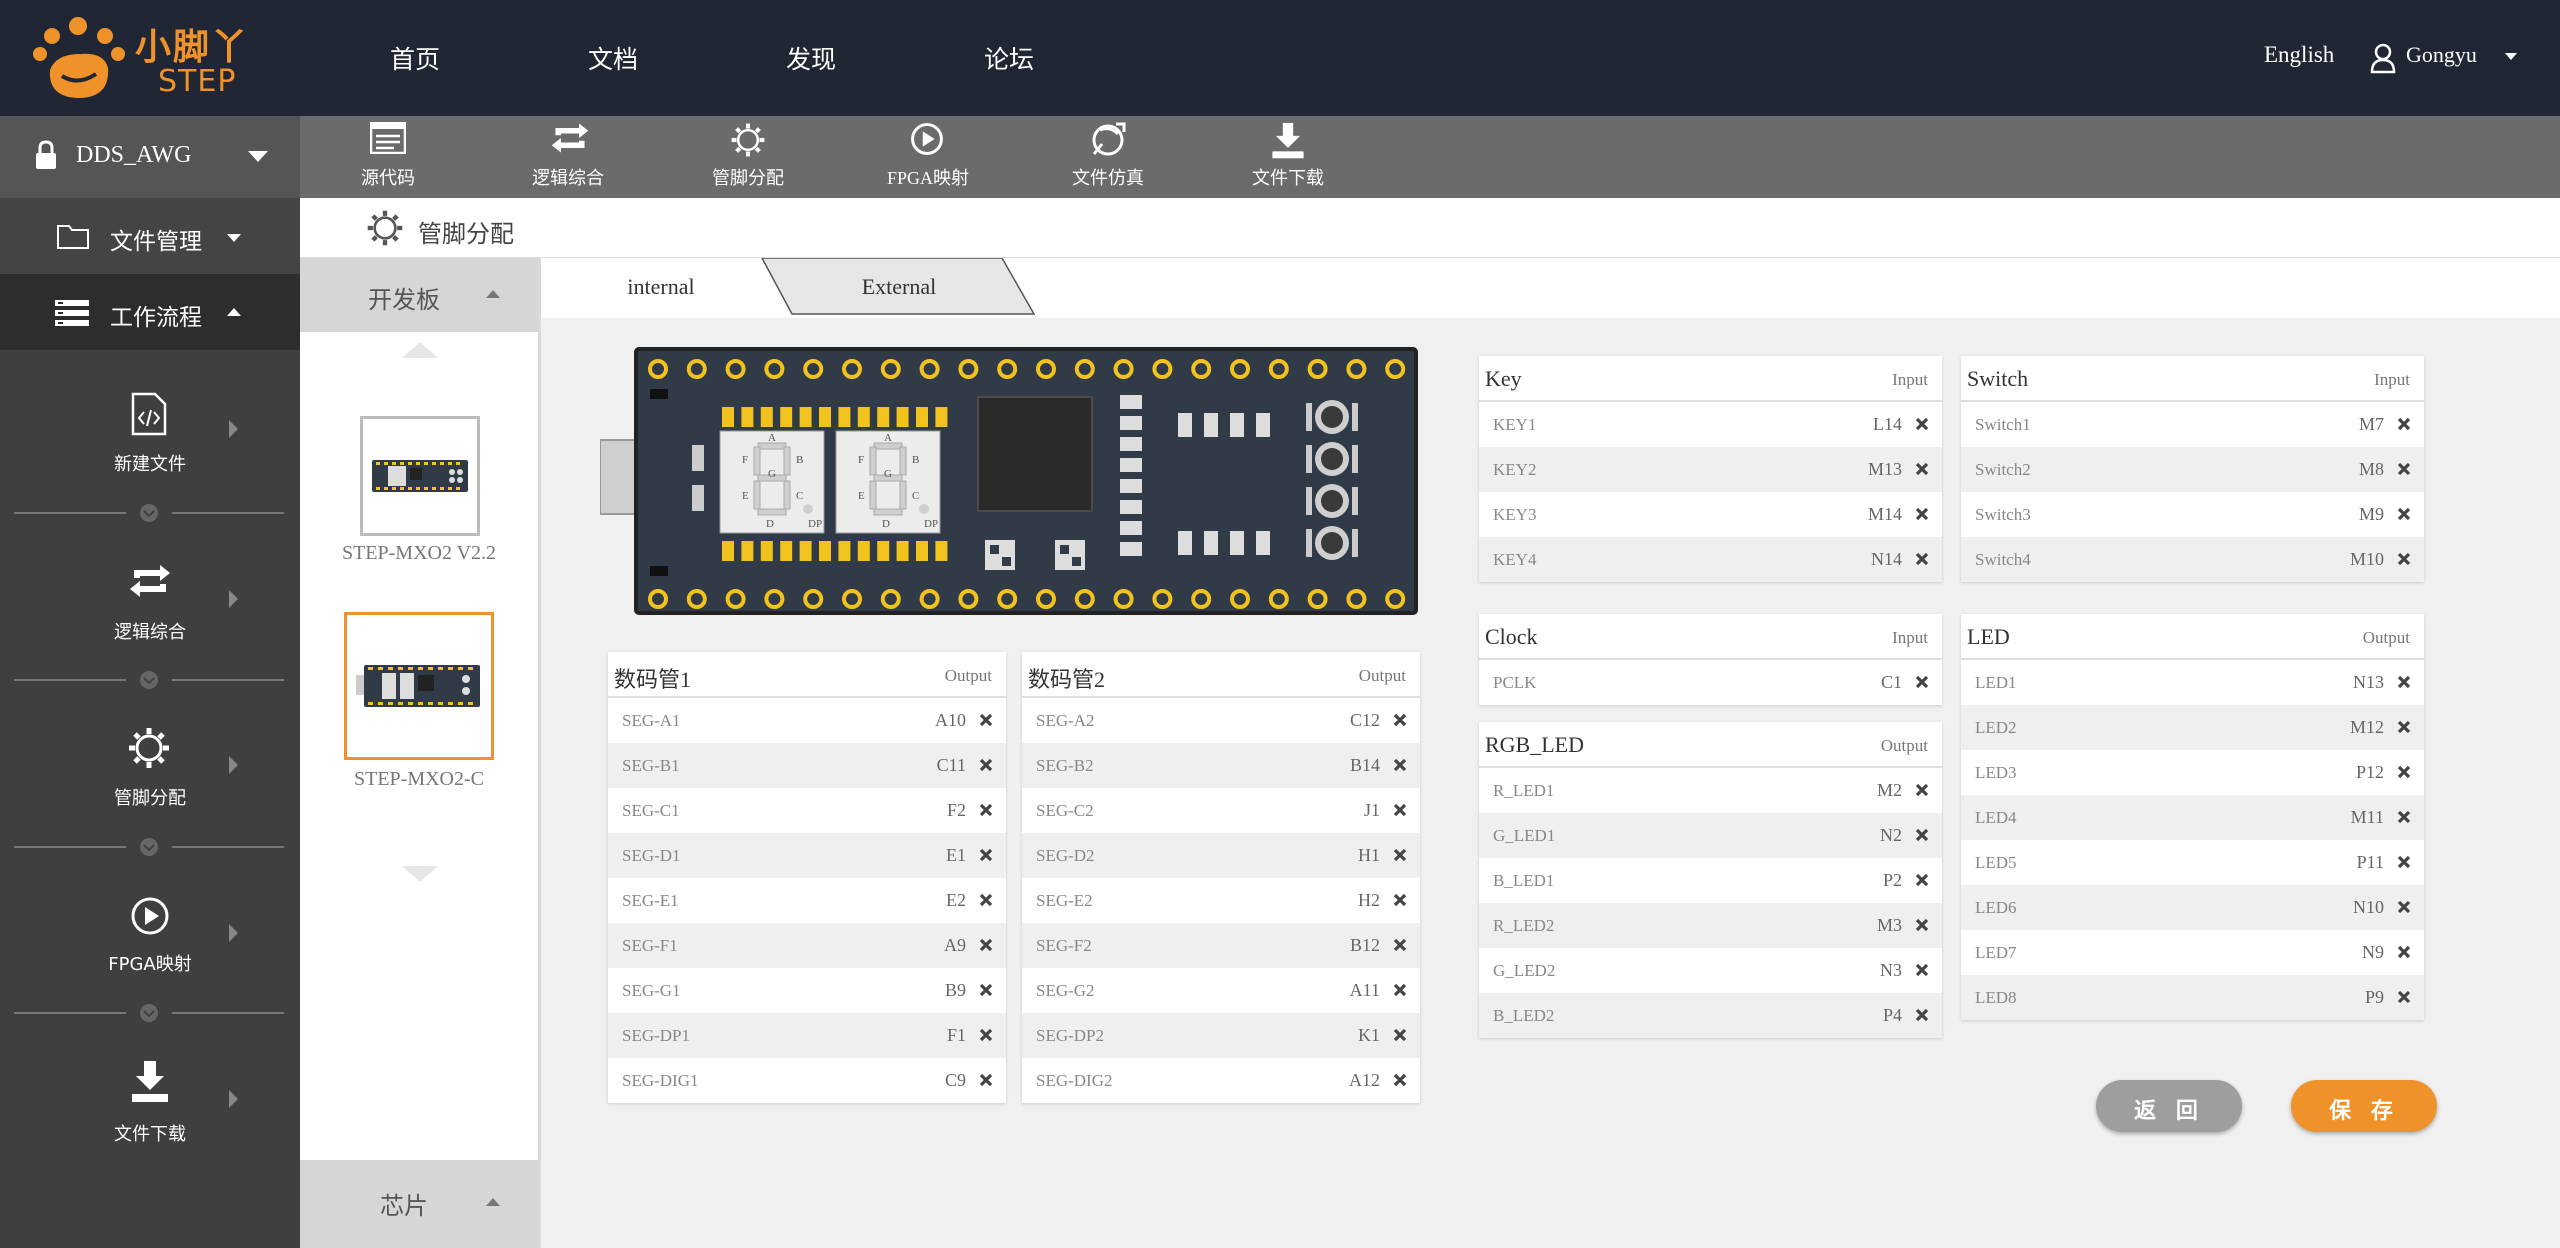  I want to click on pin-value: C9, so click(955, 1080).